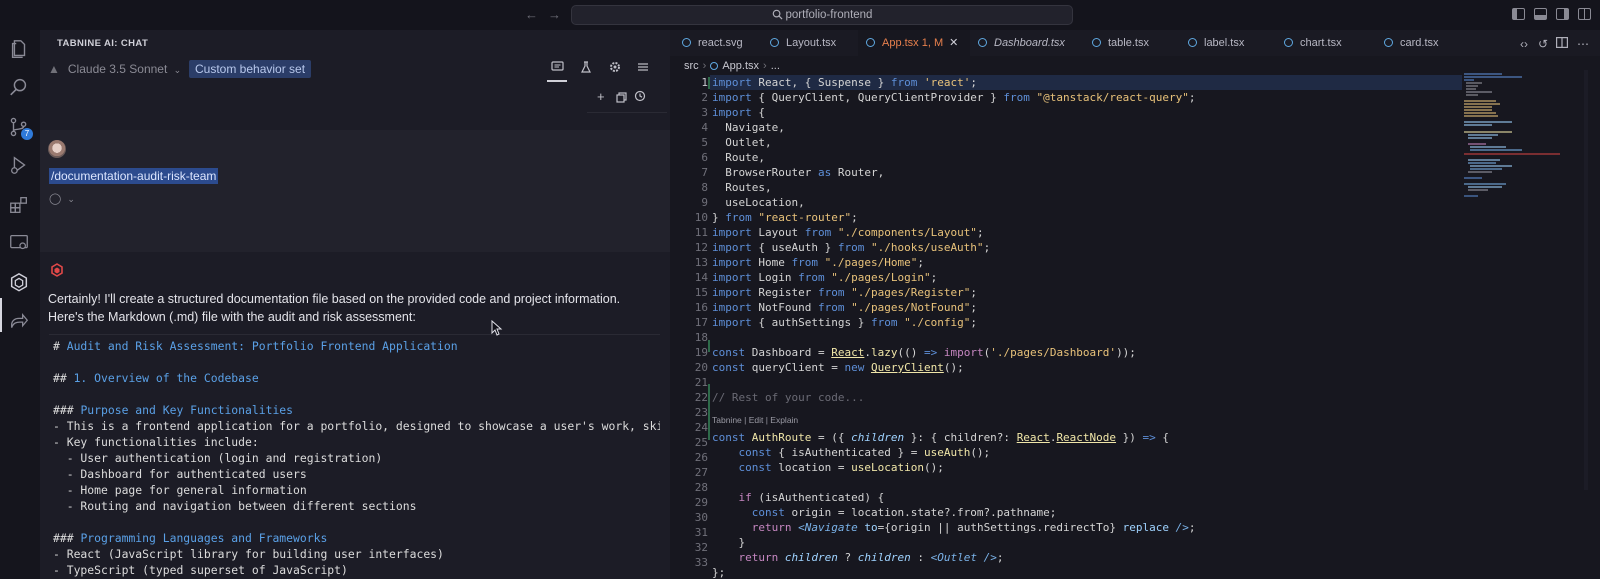 This screenshot has width=1600, height=579. What do you see at coordinates (785, 217) in the screenshot?
I see `code-line: } from "react-router";` at bounding box center [785, 217].